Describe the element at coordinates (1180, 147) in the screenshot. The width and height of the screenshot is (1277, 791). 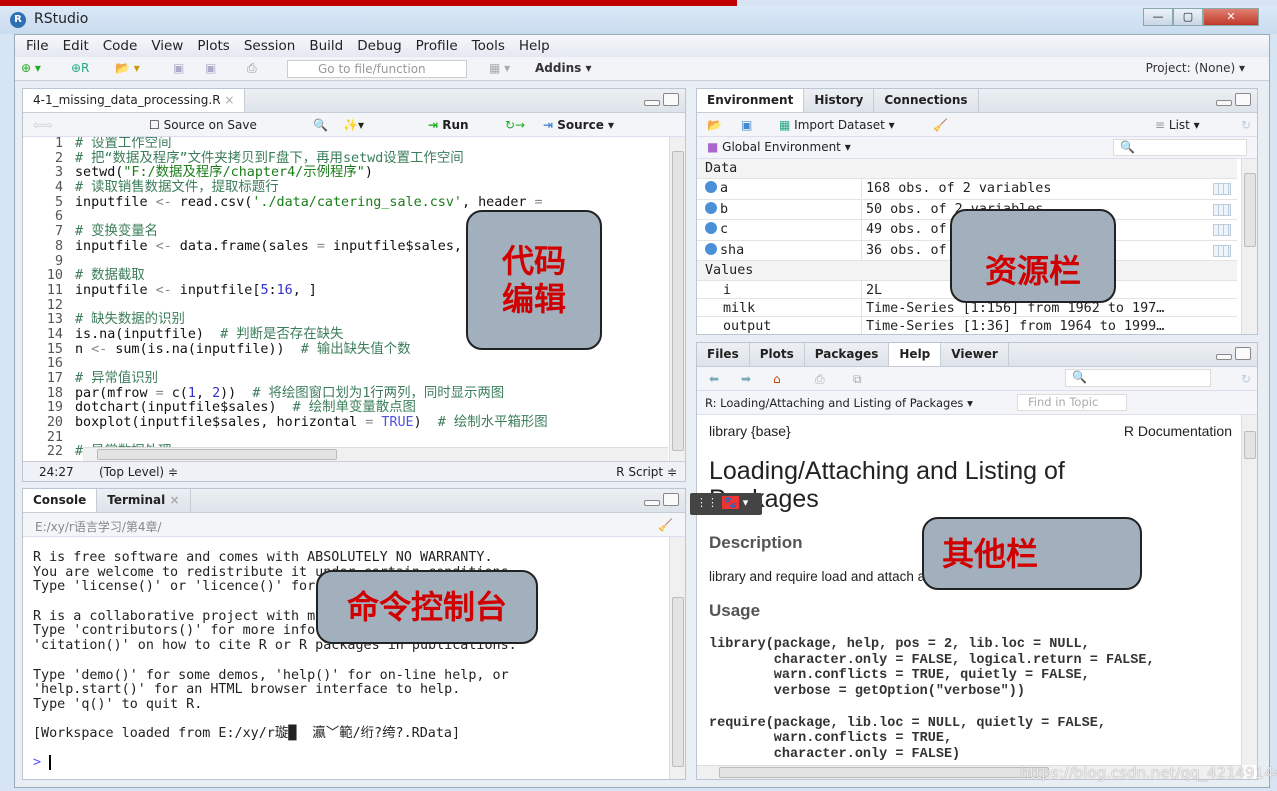
I see `environment-search-input: 🔍` at that location.